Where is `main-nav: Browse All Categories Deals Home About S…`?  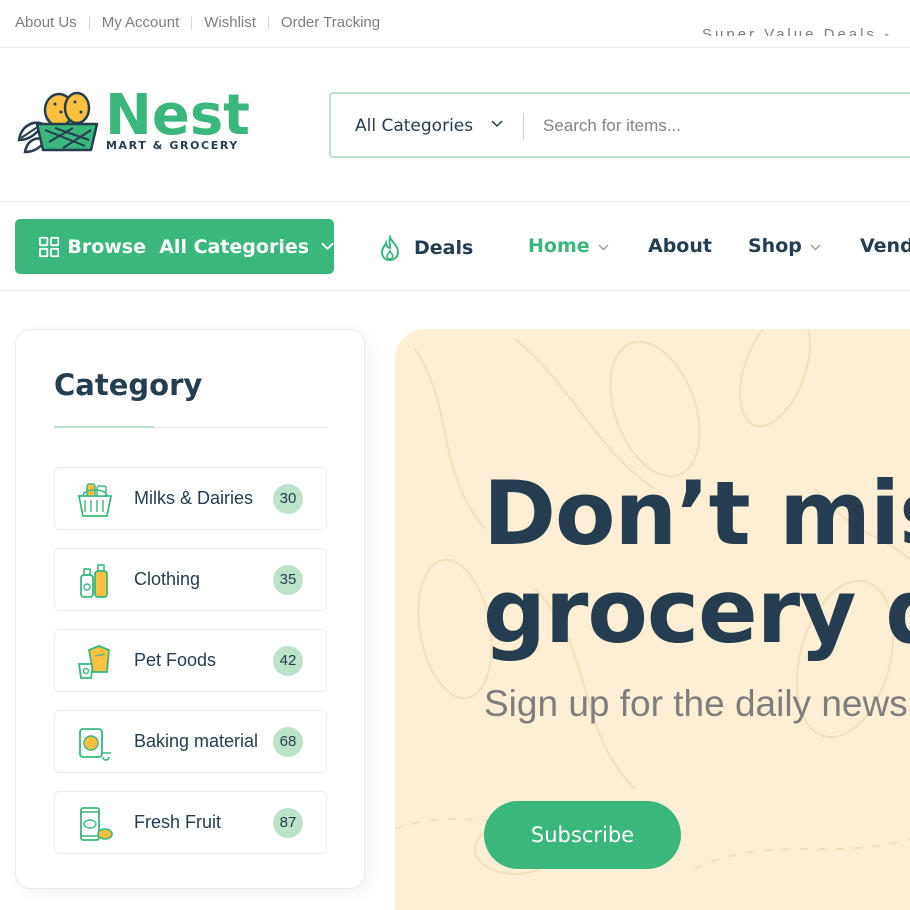 main-nav: Browse All Categories Deals Home About S… is located at coordinates (455, 246).